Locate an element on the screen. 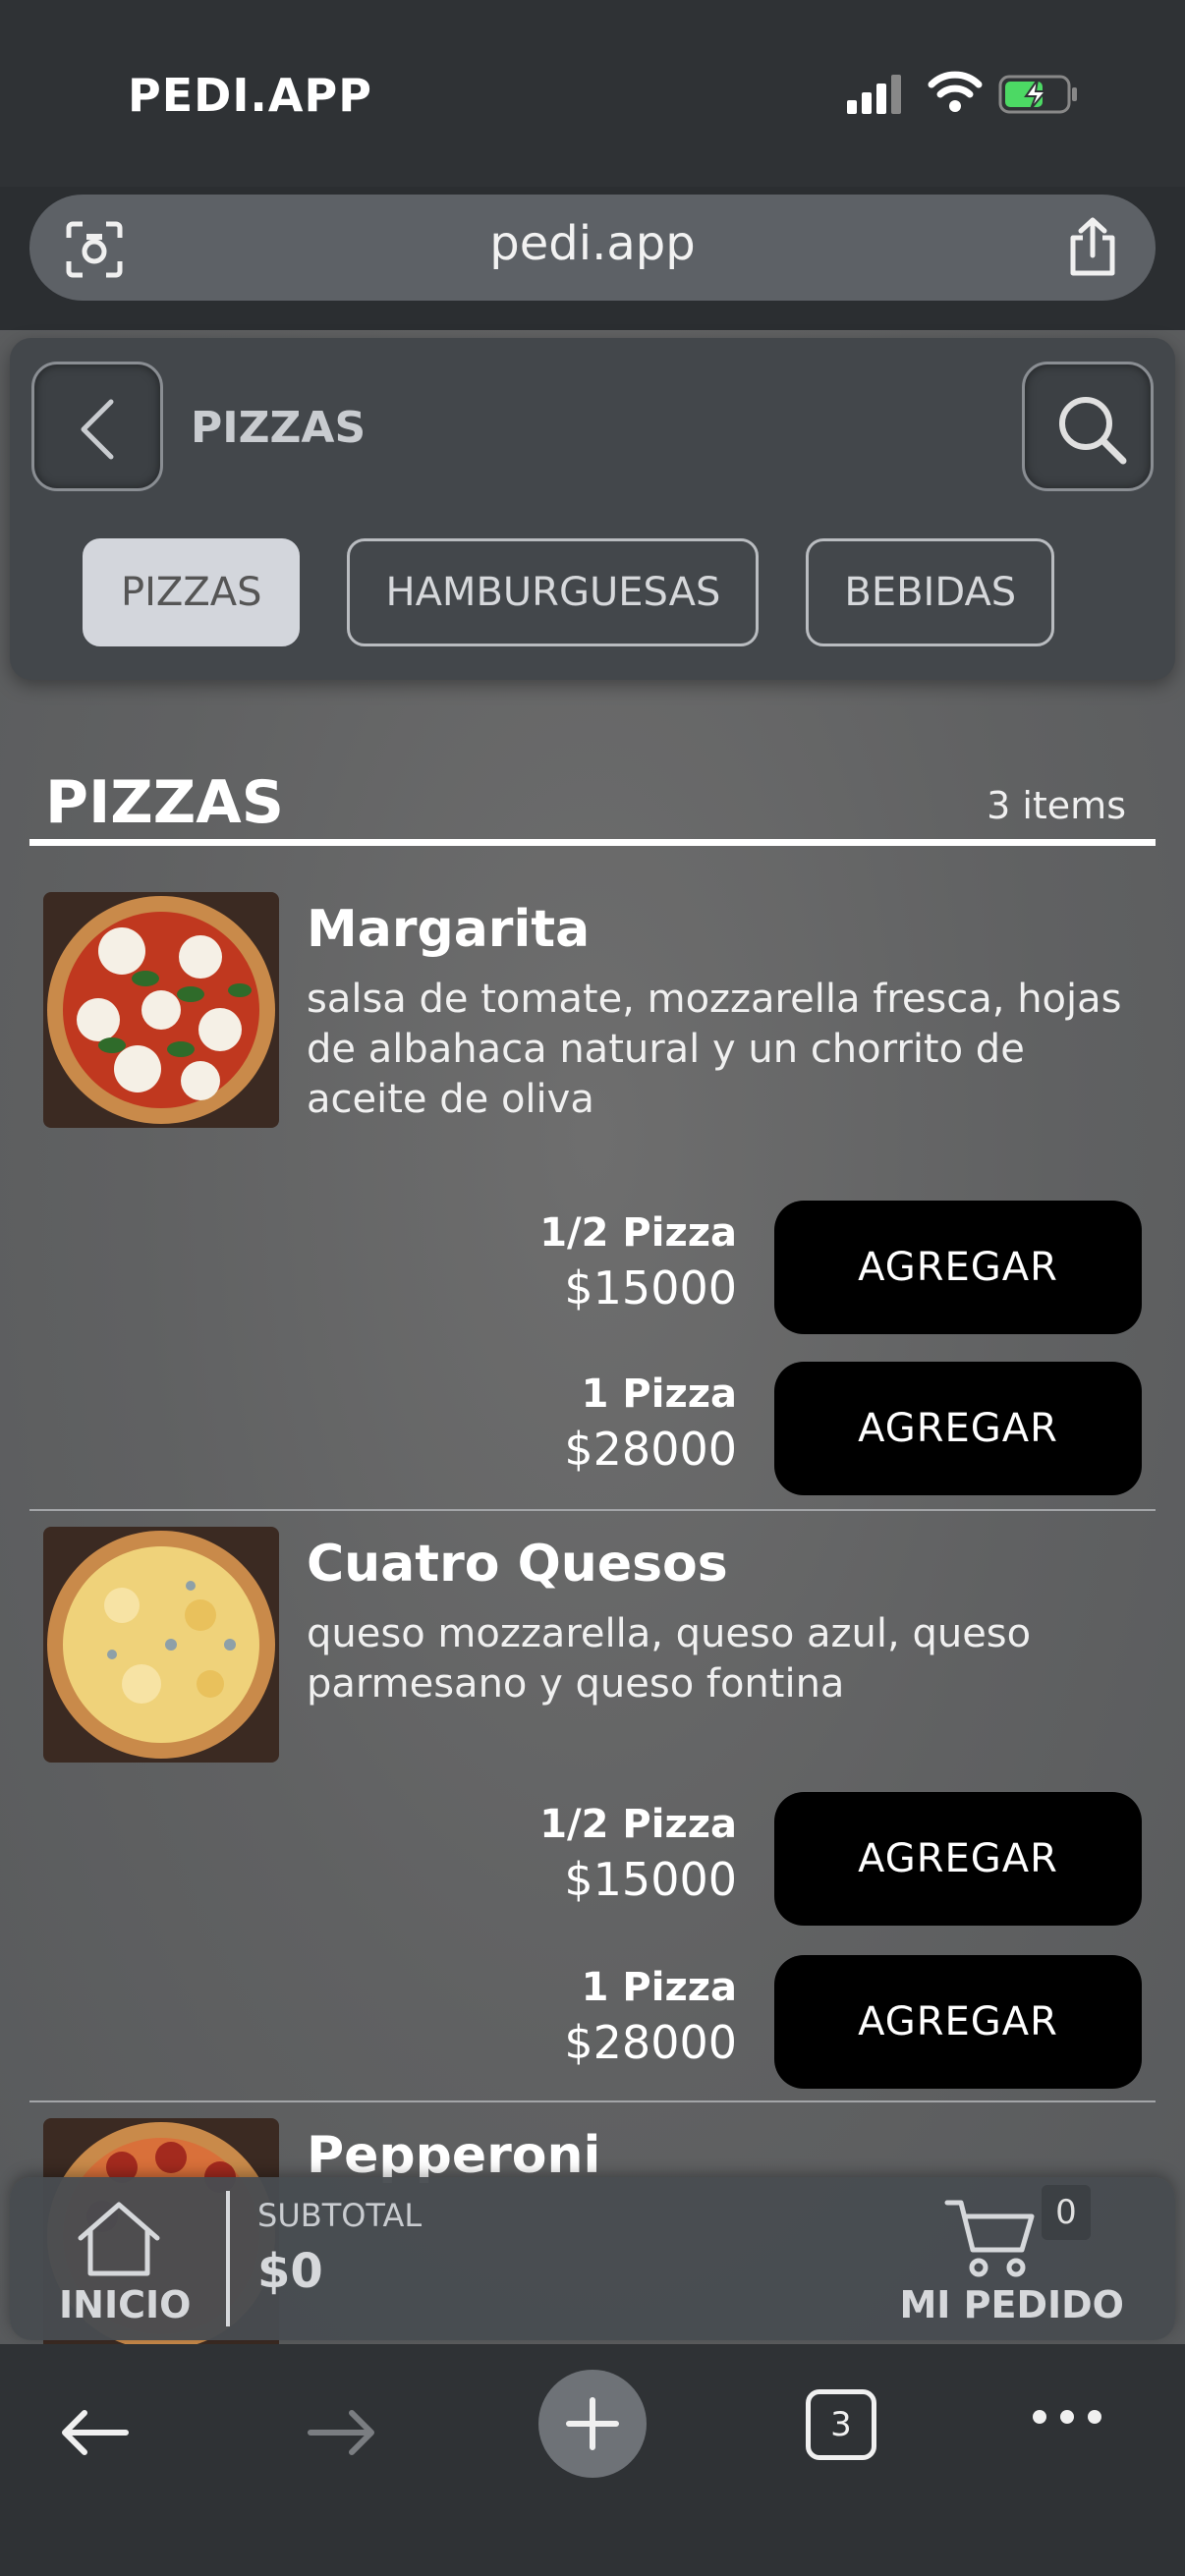 This screenshot has width=1185, height=2576. item-name: Margarita is located at coordinates (449, 929).